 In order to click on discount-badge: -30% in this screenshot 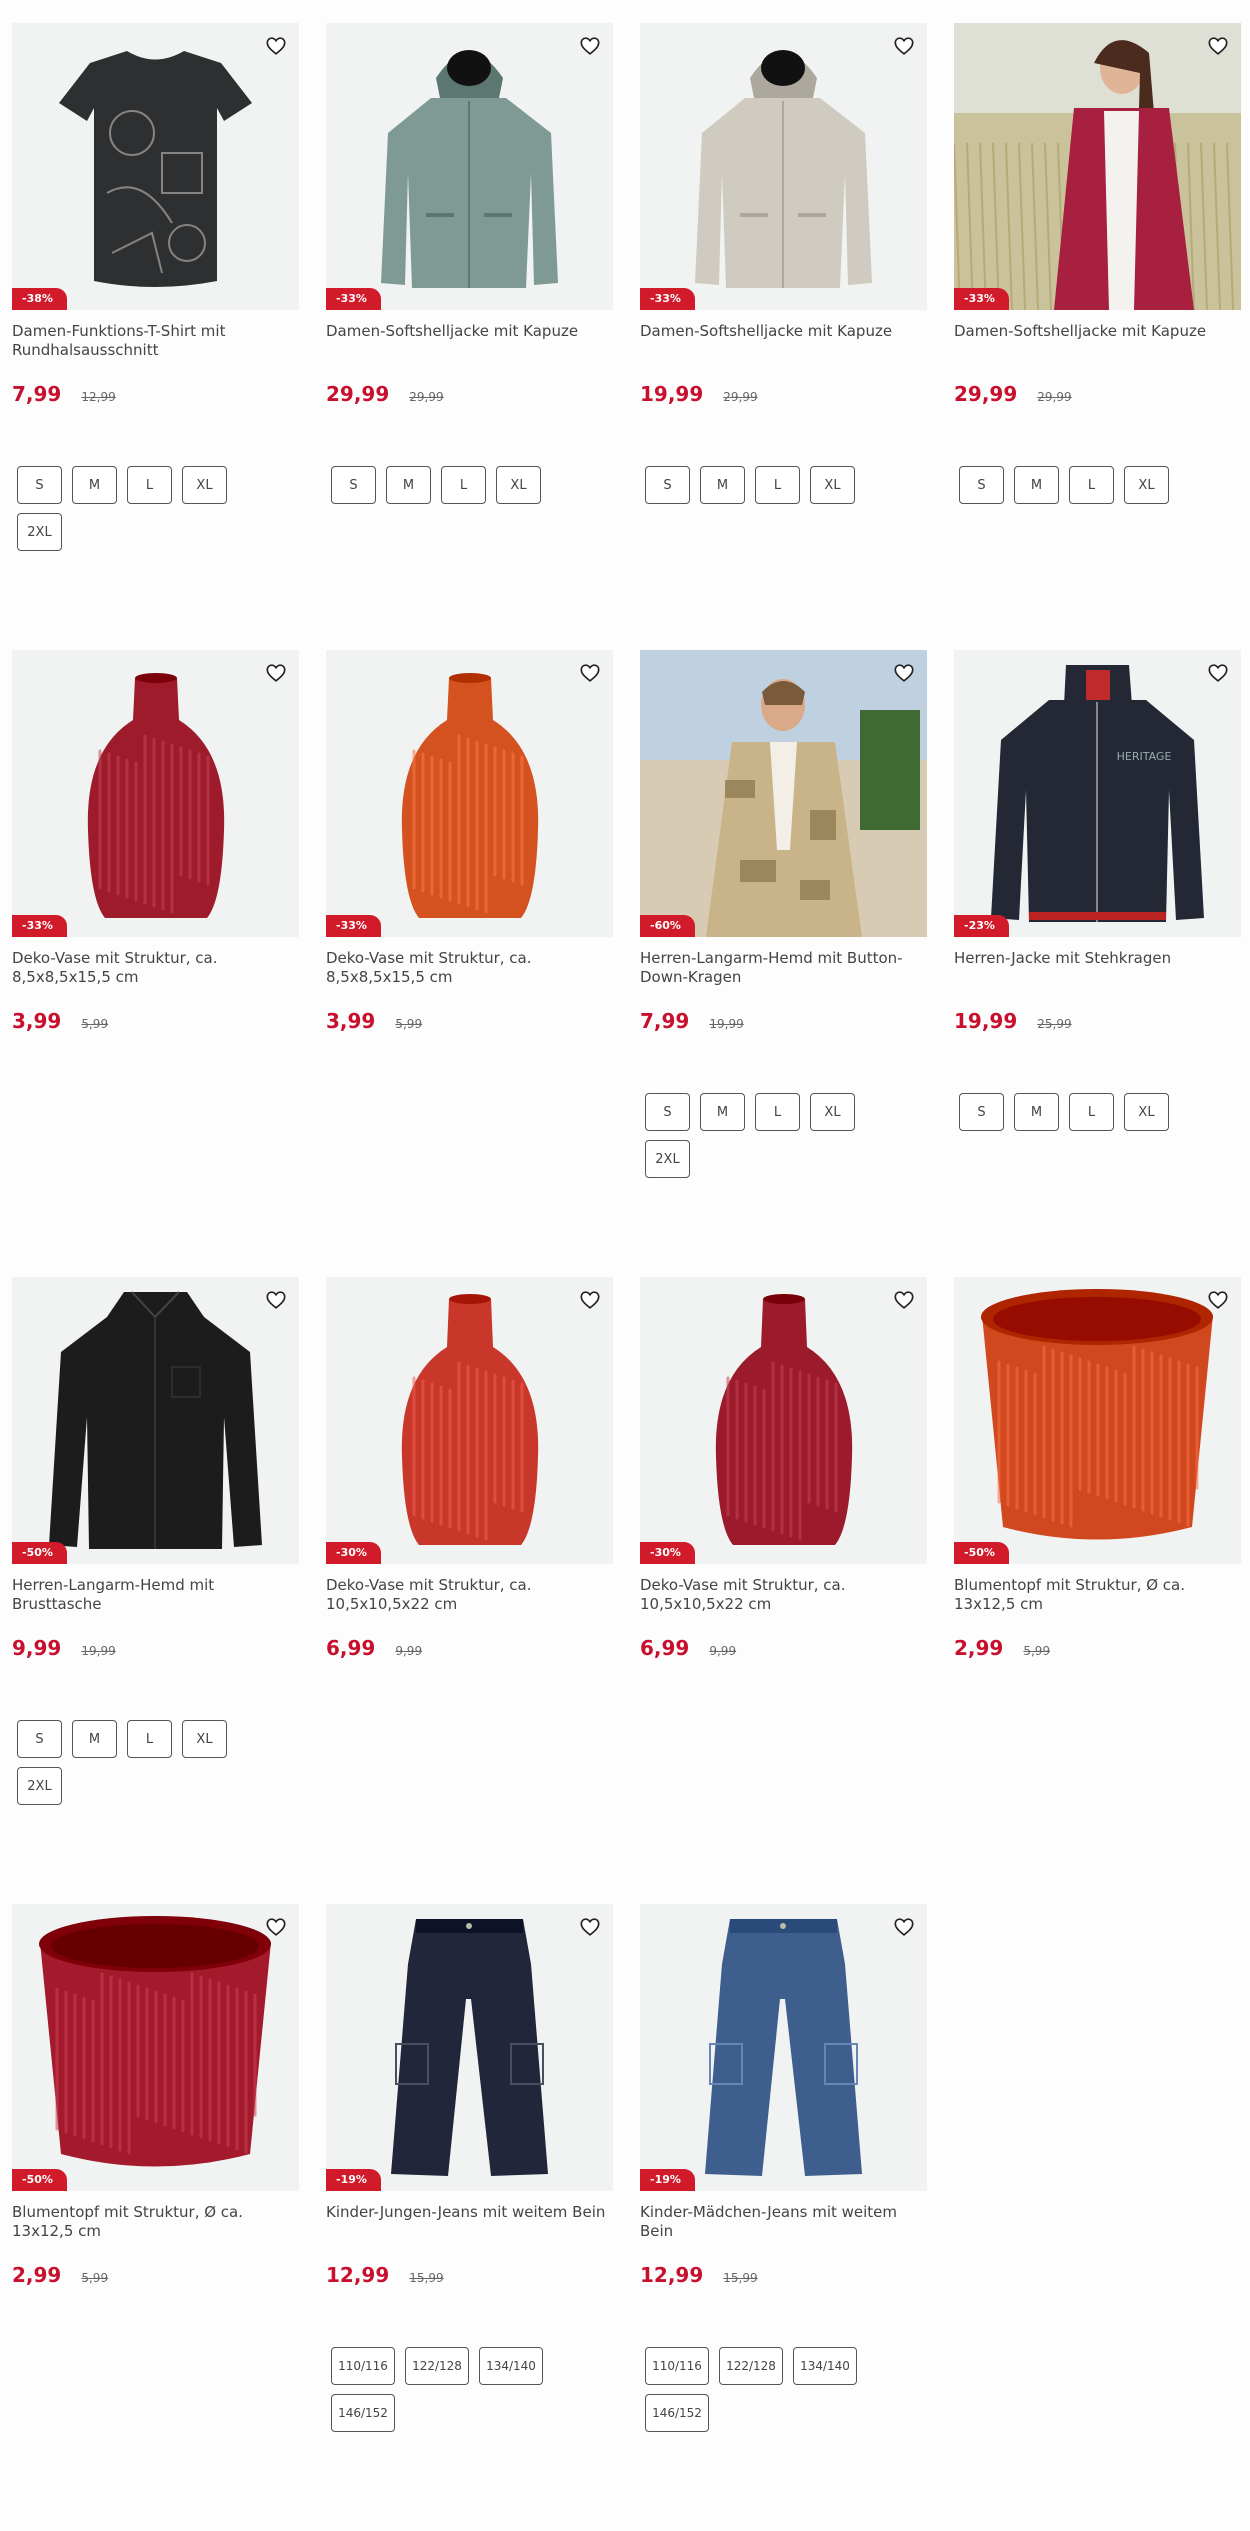, I will do `click(667, 1553)`.